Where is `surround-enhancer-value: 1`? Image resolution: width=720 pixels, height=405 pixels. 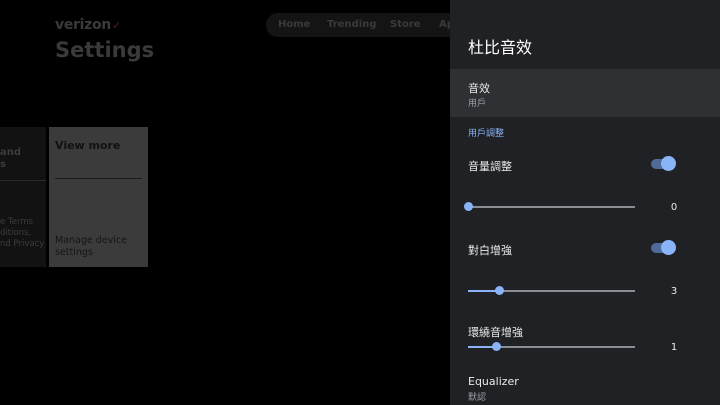 surround-enhancer-value: 1 is located at coordinates (674, 347).